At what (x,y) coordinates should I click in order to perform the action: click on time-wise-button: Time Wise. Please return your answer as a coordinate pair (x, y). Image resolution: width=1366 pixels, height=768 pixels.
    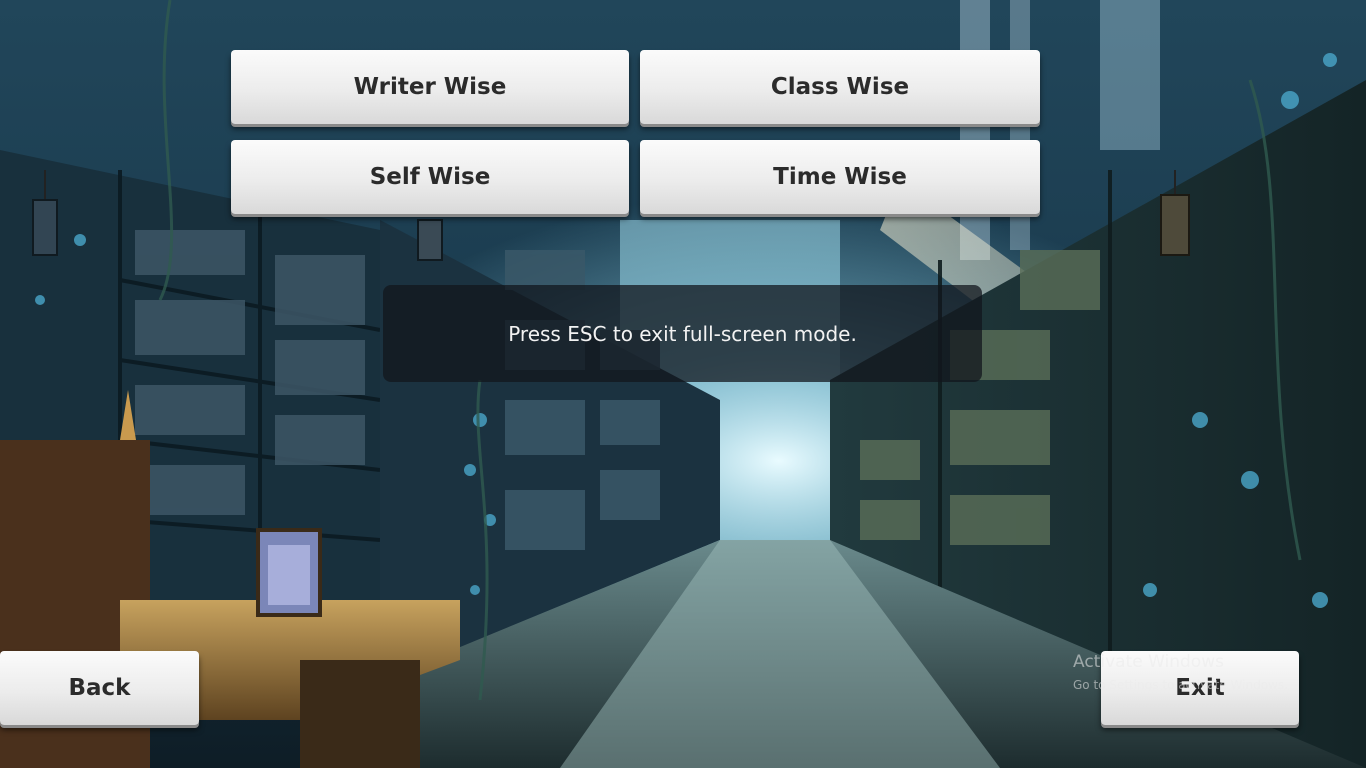
    Looking at the image, I should click on (840, 177).